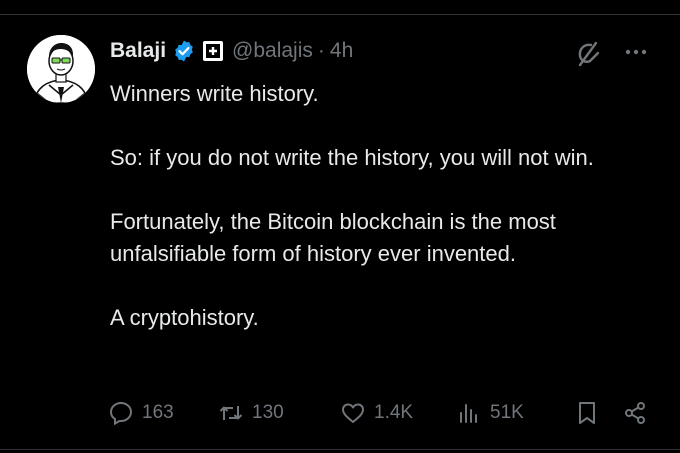 This screenshot has width=680, height=453. What do you see at coordinates (214, 93) in the screenshot?
I see `tweet-paragraph: Winners write history.` at bounding box center [214, 93].